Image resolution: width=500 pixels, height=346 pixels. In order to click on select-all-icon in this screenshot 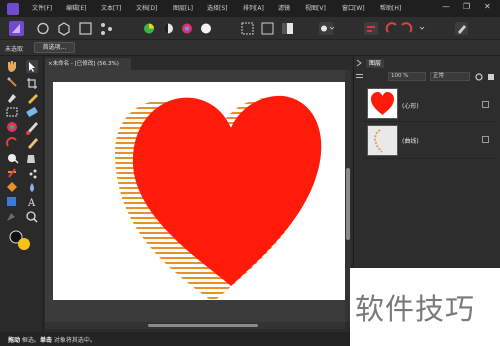, I will do `click(267, 28)`.